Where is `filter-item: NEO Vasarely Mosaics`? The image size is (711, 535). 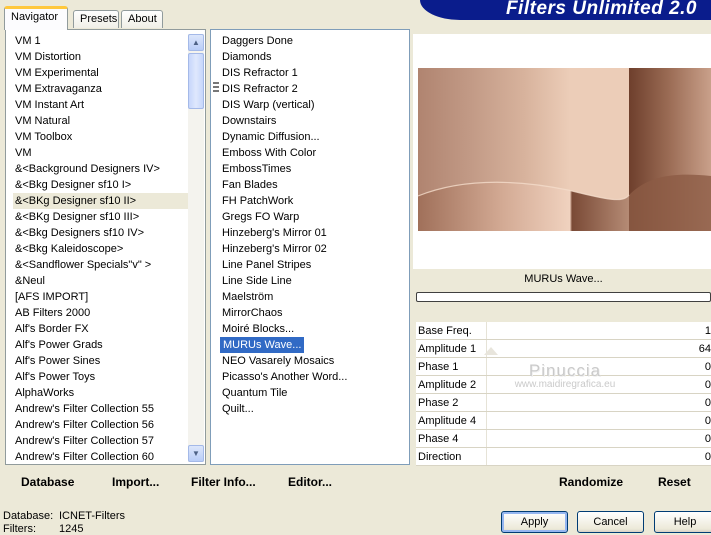
filter-item: NEO Vasarely Mosaics is located at coordinates (314, 361).